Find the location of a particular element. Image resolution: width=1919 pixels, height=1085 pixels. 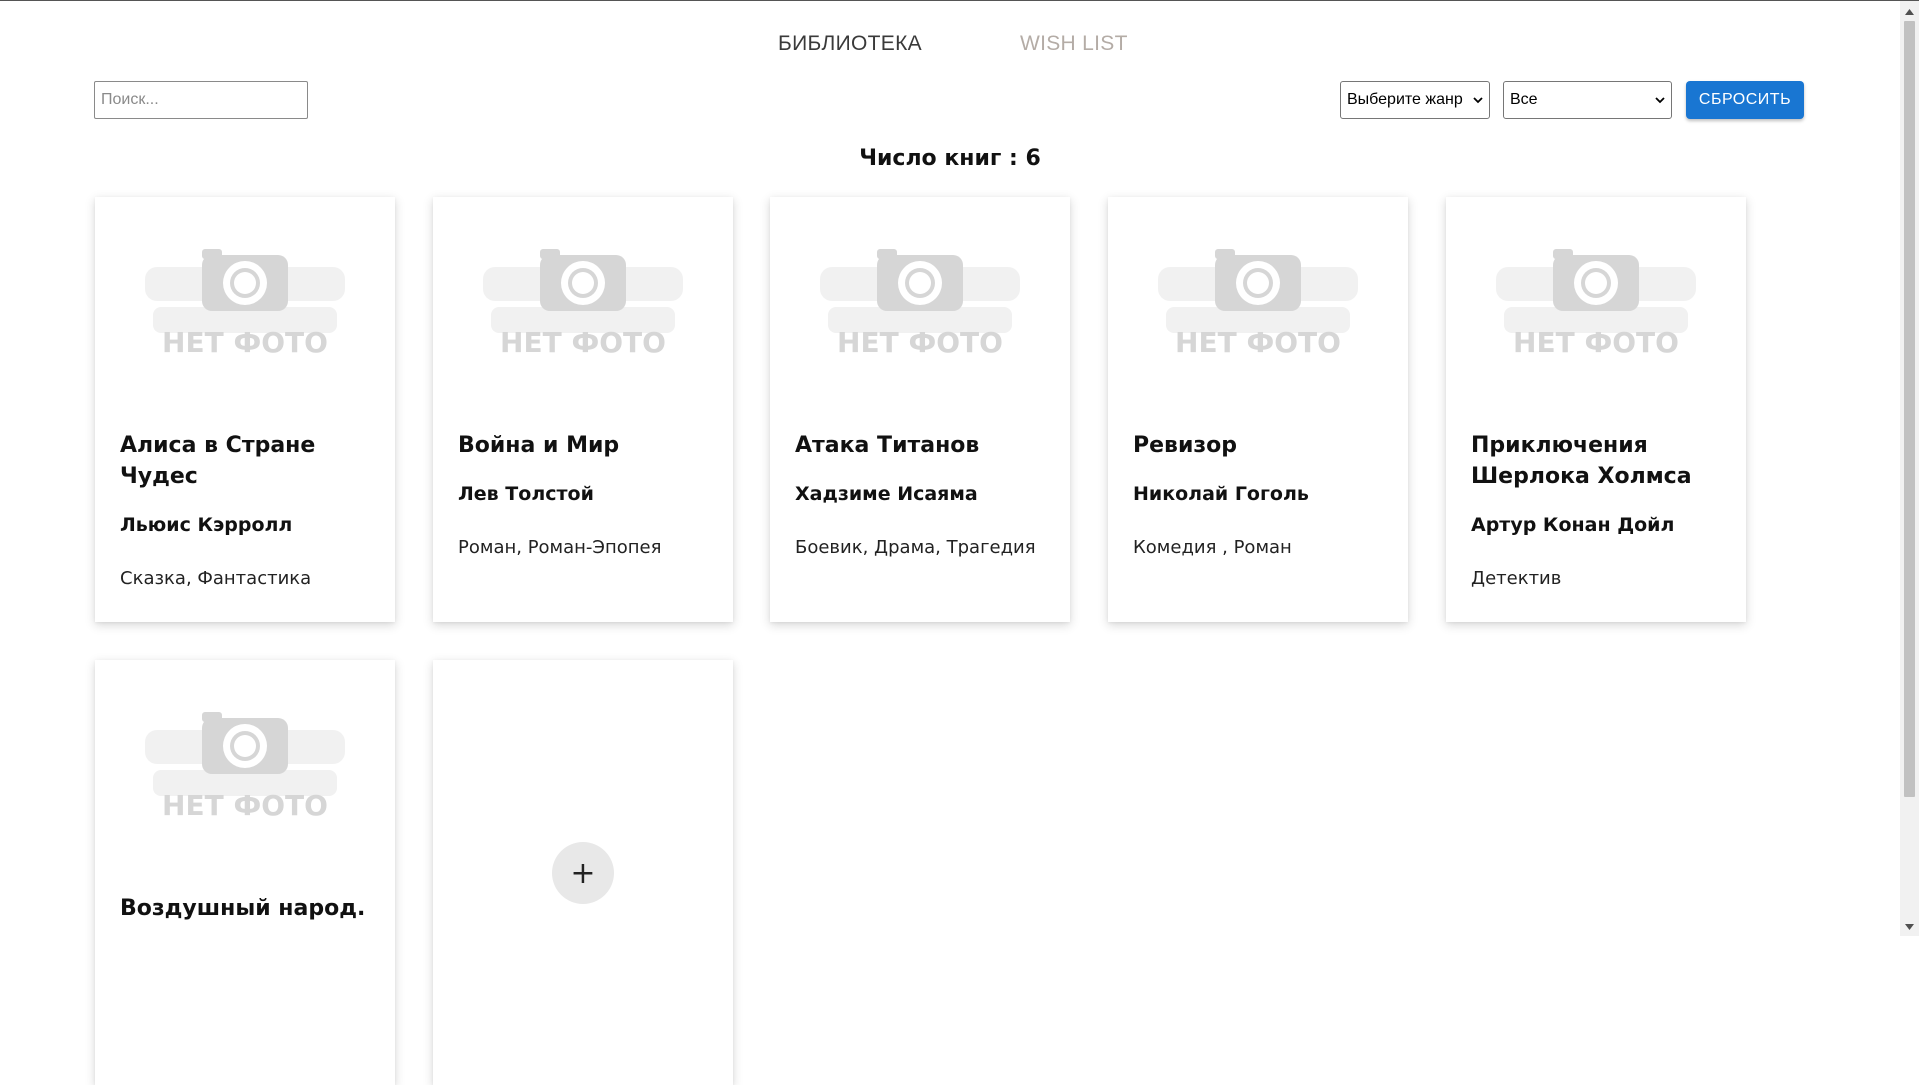

search-input is located at coordinates (201, 100).